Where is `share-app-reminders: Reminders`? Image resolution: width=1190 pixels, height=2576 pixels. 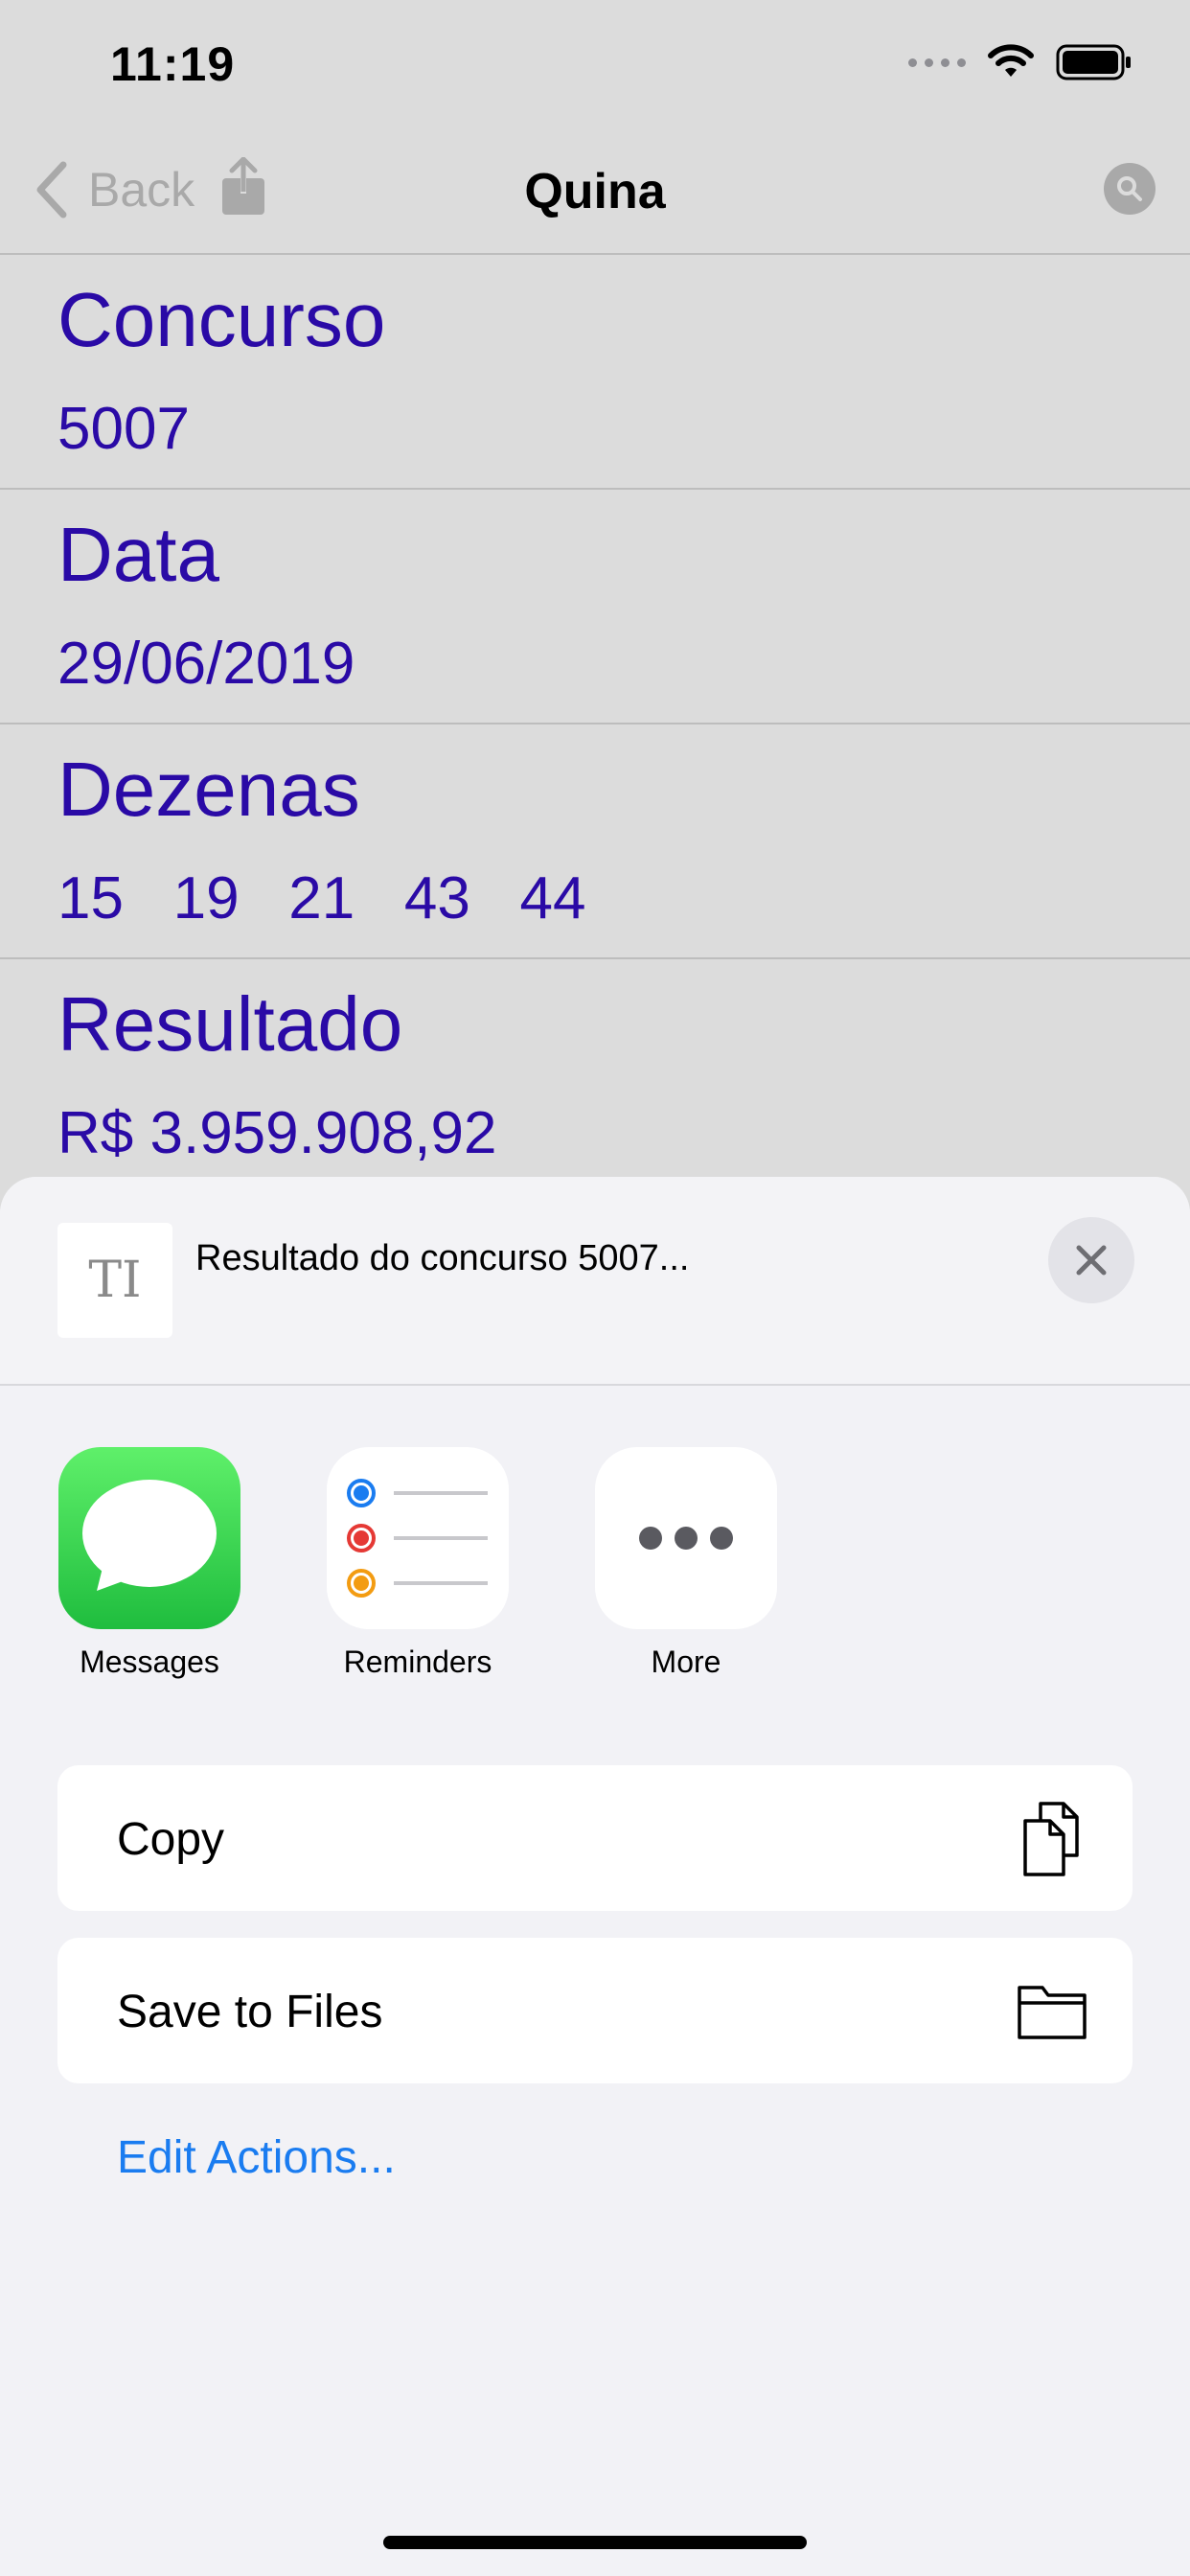 share-app-reminders: Reminders is located at coordinates (418, 1563).